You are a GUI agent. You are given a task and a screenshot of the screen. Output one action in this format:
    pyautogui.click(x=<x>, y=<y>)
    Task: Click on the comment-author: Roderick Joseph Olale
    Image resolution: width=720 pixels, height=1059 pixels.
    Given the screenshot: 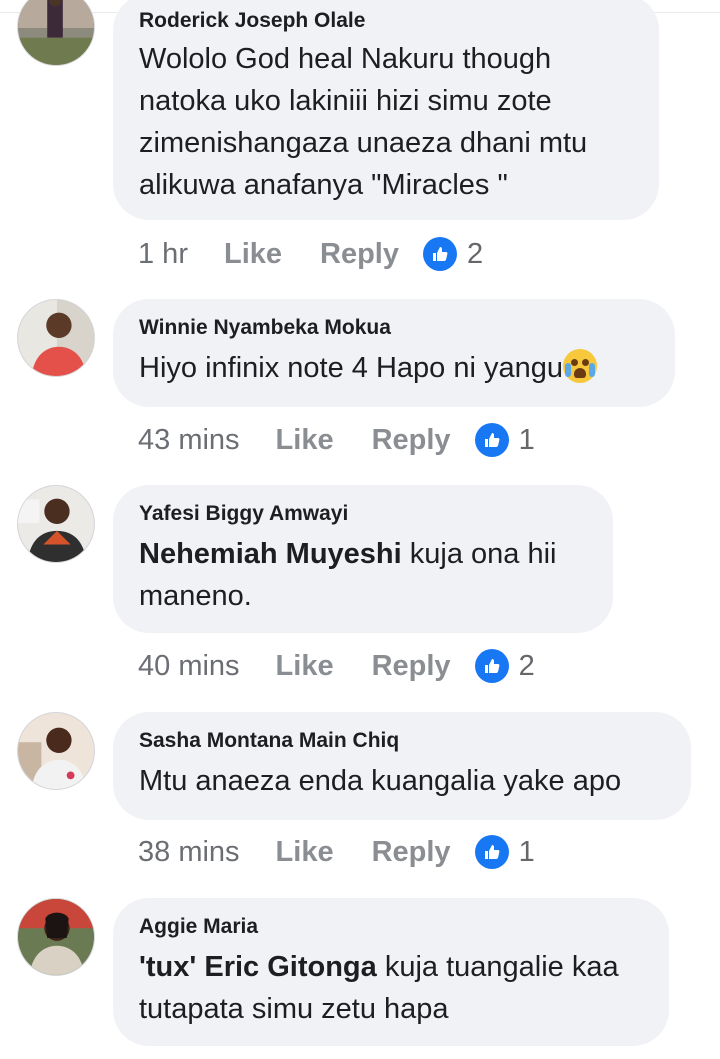 What is the action you would take?
    pyautogui.click(x=386, y=21)
    